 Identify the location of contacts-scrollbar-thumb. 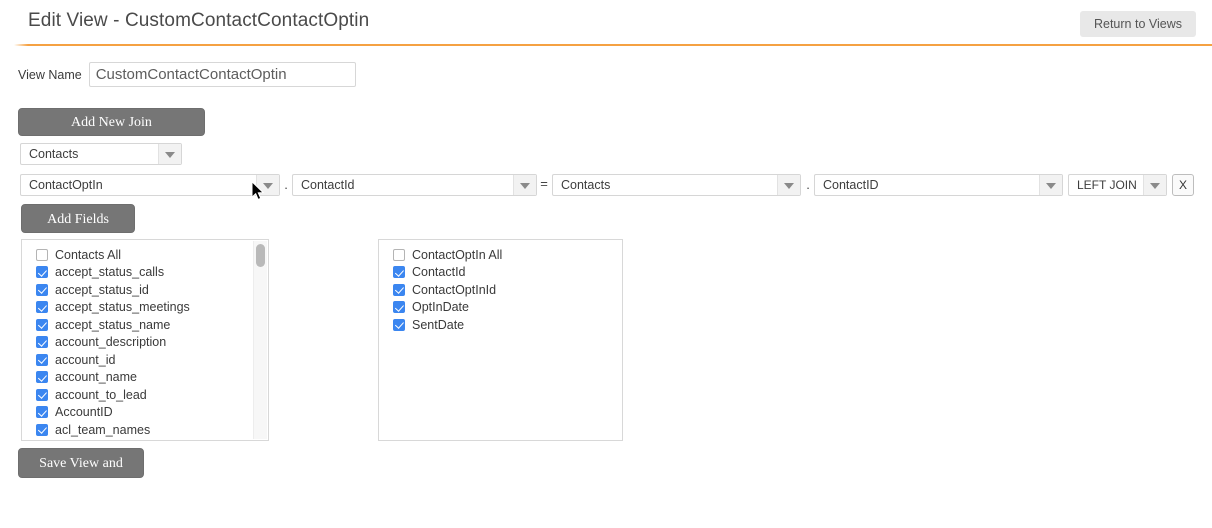
(260, 255).